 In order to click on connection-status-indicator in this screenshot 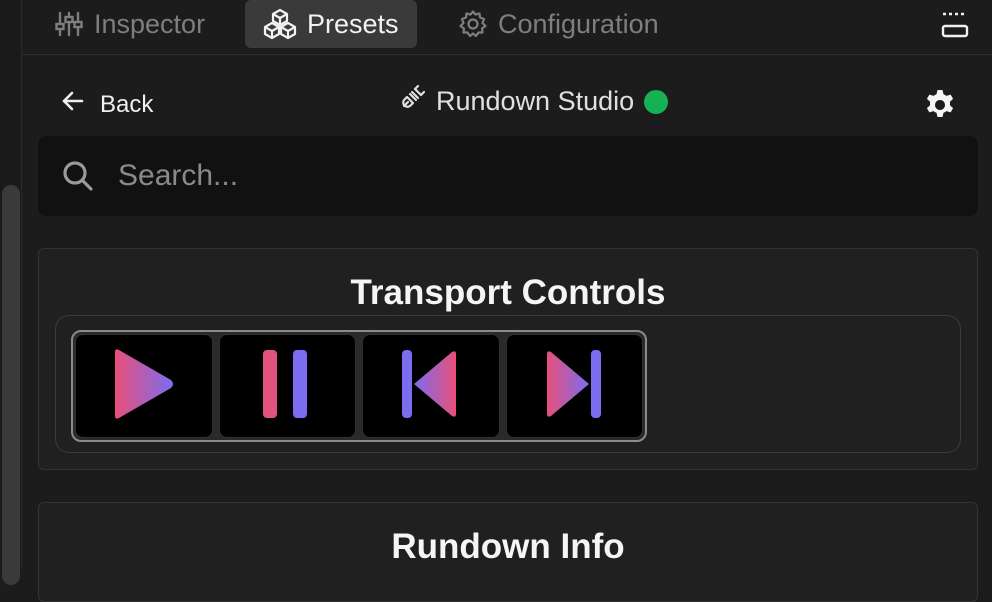, I will do `click(656, 101)`.